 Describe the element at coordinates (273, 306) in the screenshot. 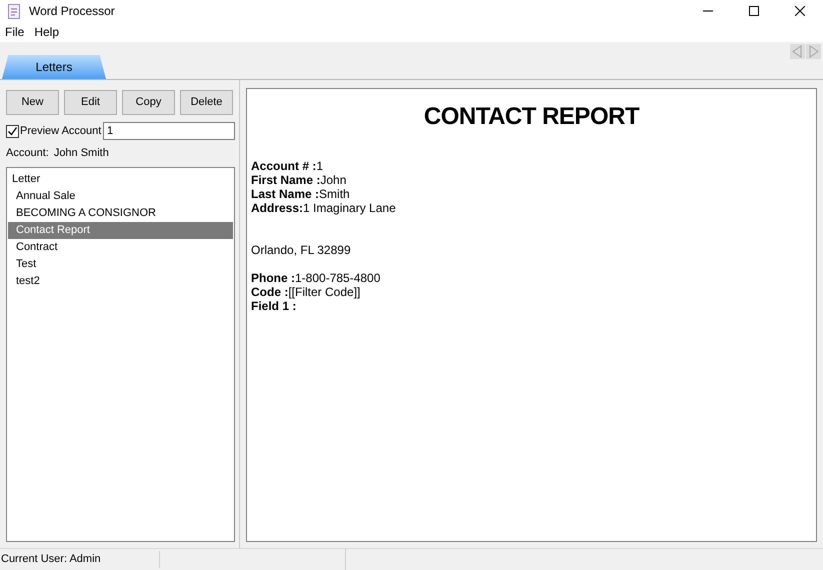

I see `document-line: Field 1 :` at that location.